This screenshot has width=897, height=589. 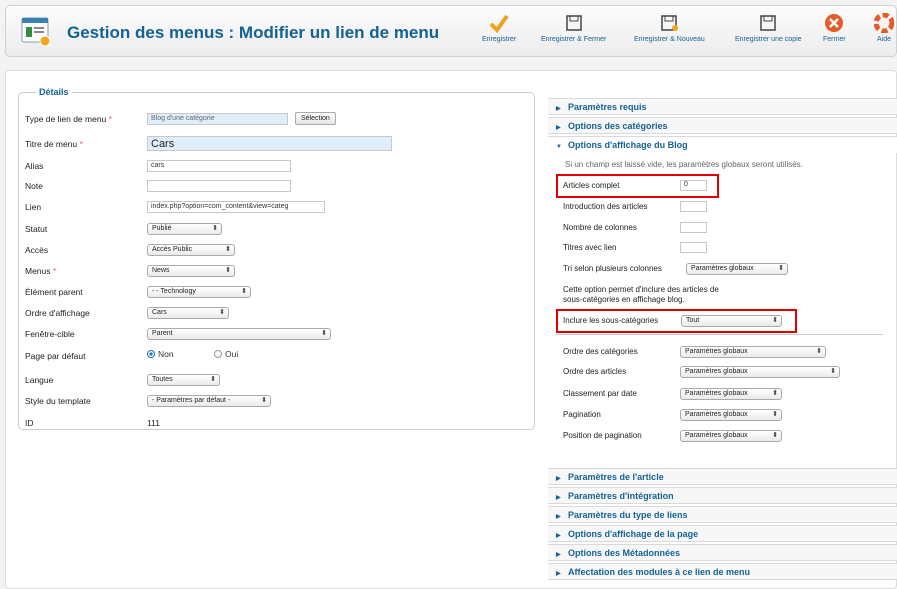 What do you see at coordinates (159, 312) in the screenshot?
I see `order-value: Cars` at bounding box center [159, 312].